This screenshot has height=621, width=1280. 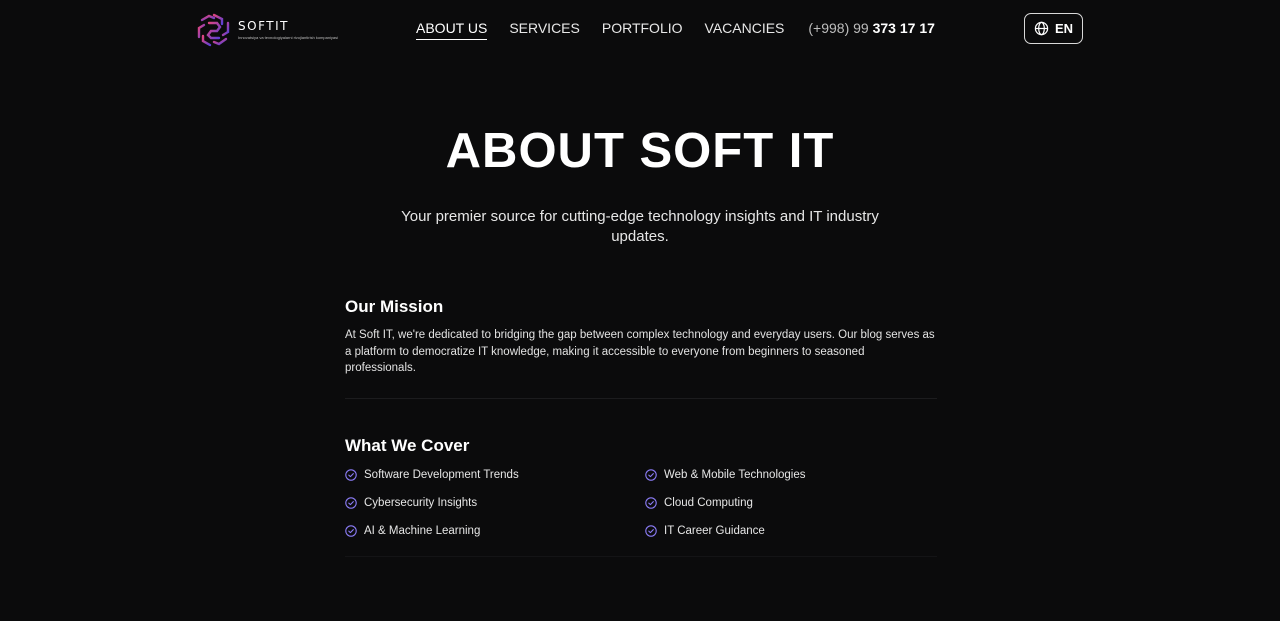 I want to click on phone-link: (+998) 99 373 17 17, so click(x=871, y=28).